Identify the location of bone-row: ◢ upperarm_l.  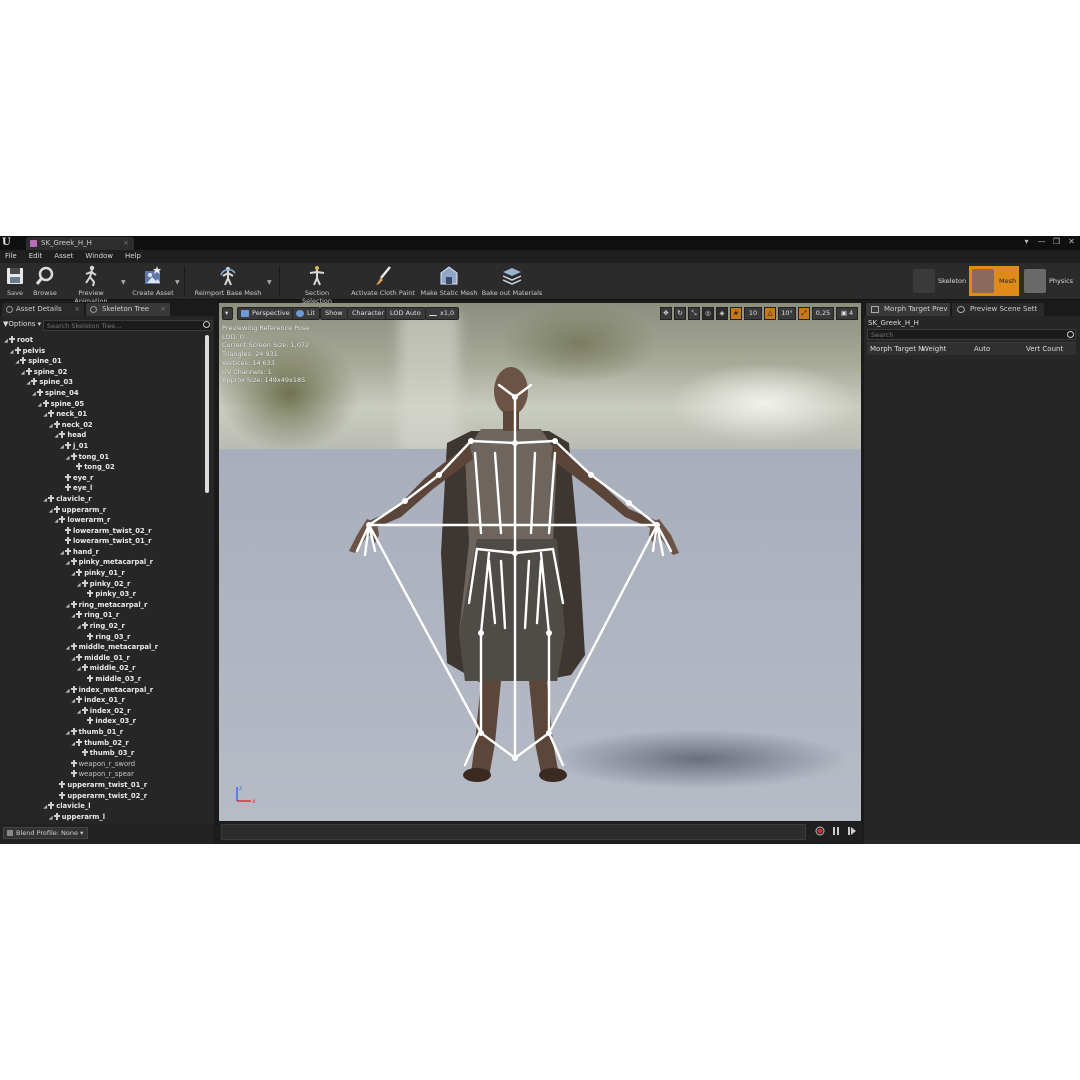
(102, 817).